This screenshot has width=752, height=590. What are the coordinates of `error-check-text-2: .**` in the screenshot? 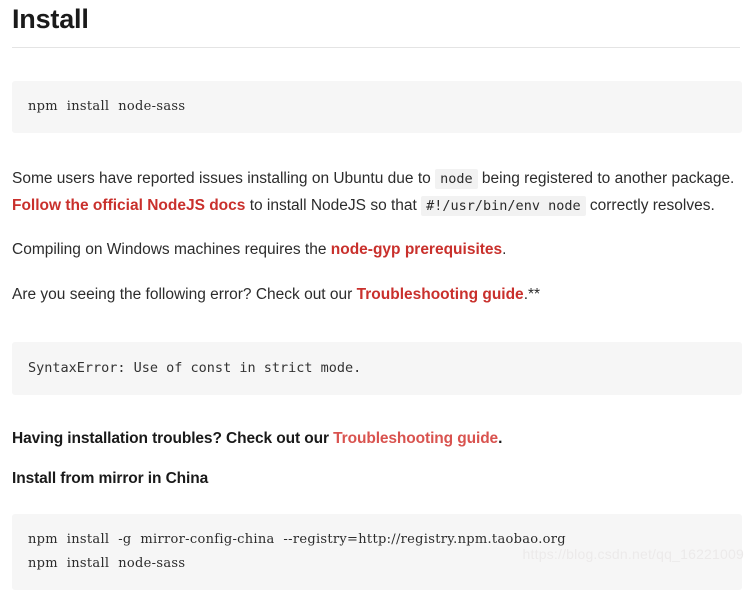 It's located at (532, 295).